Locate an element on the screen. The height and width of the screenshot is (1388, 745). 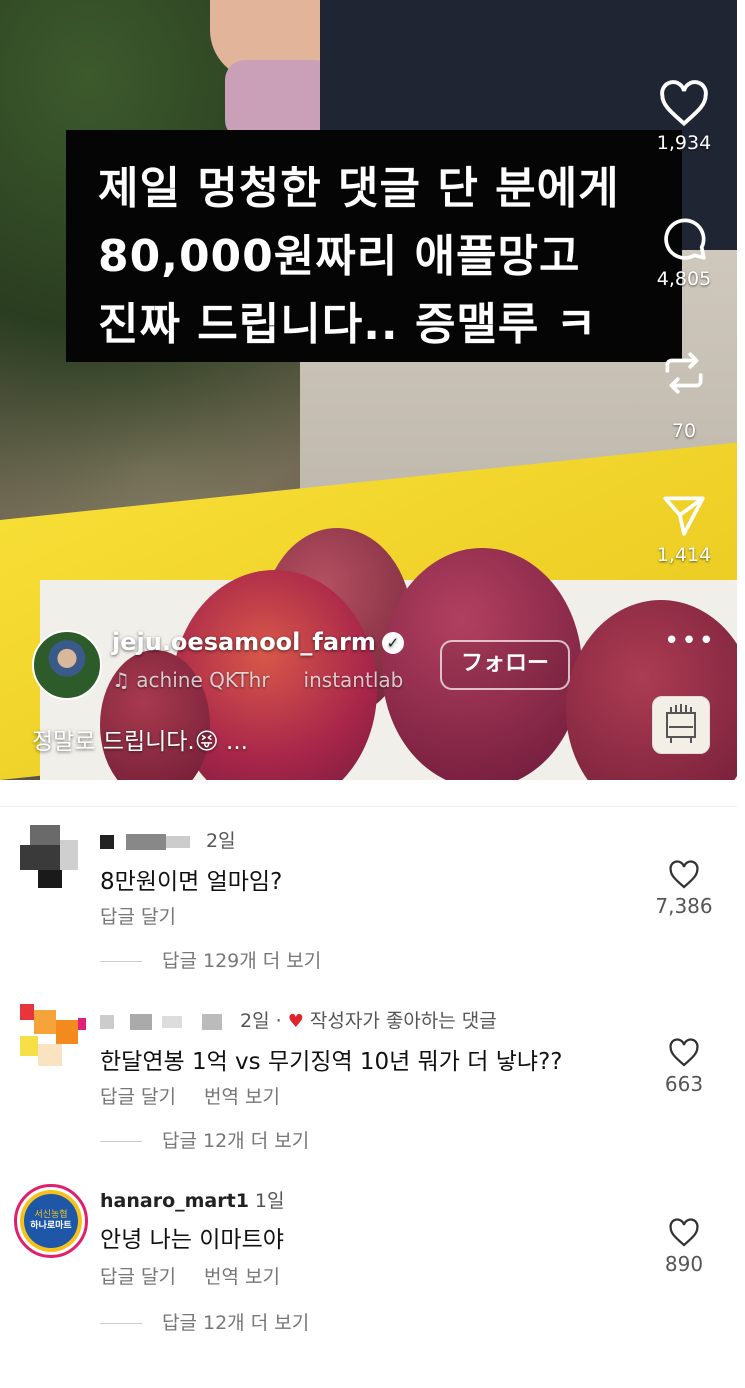
comment-username: hanaro_mart1 1일 is located at coordinates (192, 1199).